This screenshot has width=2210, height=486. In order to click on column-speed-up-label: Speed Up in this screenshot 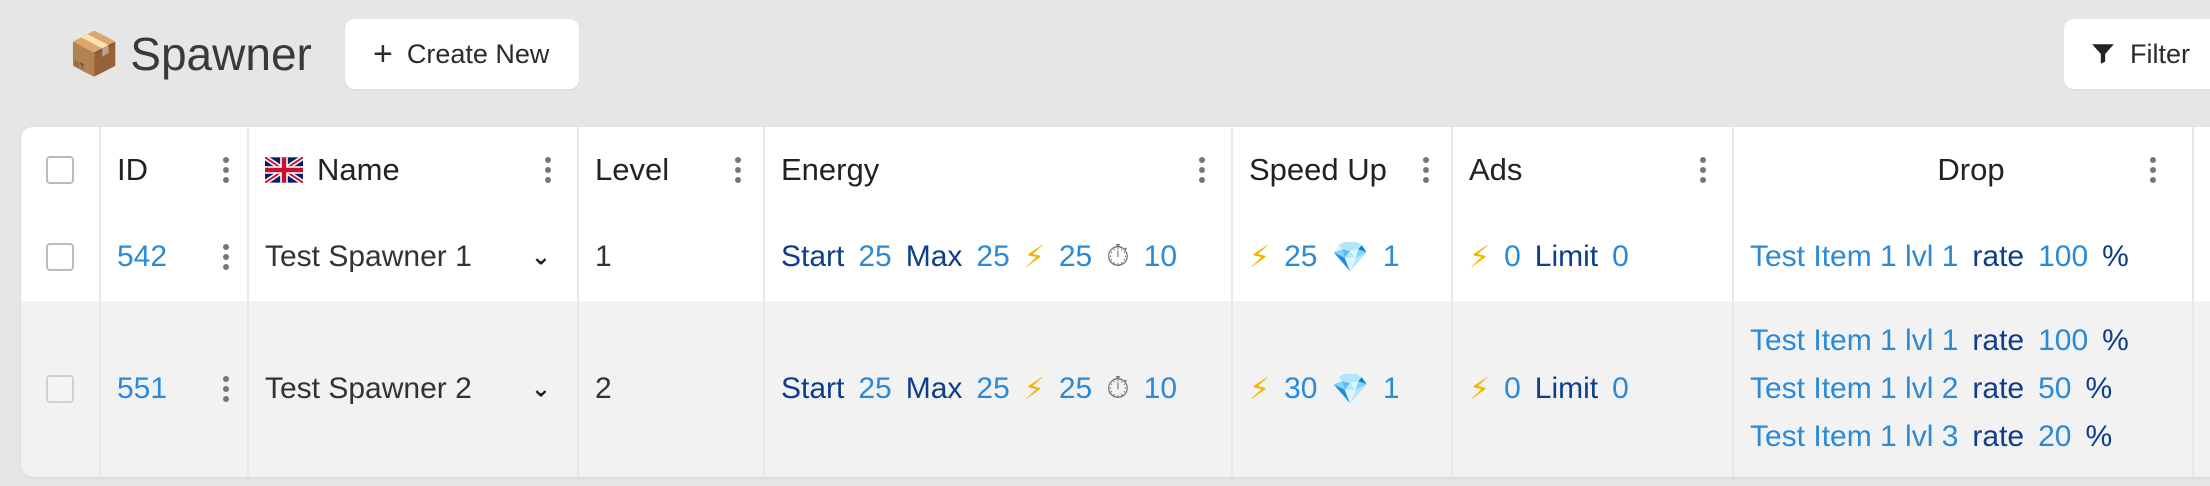, I will do `click(1318, 169)`.